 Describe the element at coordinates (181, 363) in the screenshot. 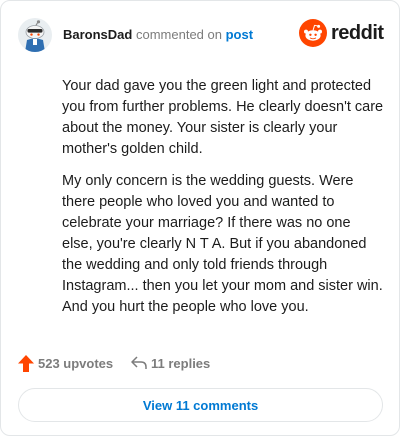

I see `reply-count: 11 replies` at that location.